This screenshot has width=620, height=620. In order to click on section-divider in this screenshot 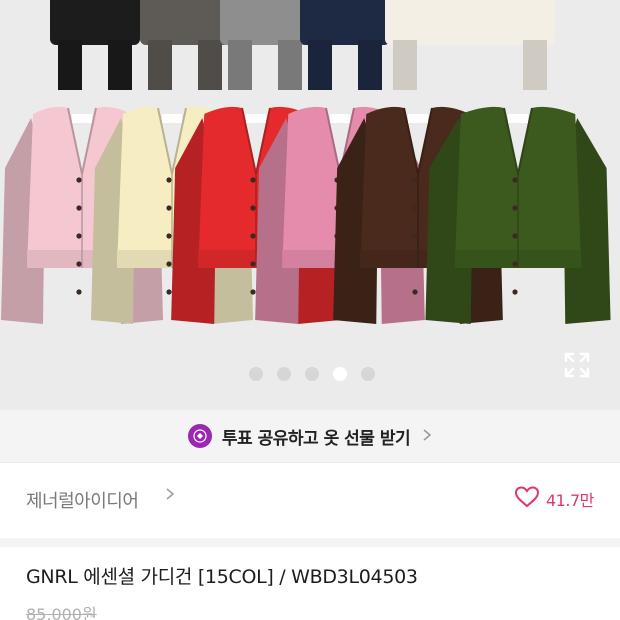, I will do `click(310, 542)`.